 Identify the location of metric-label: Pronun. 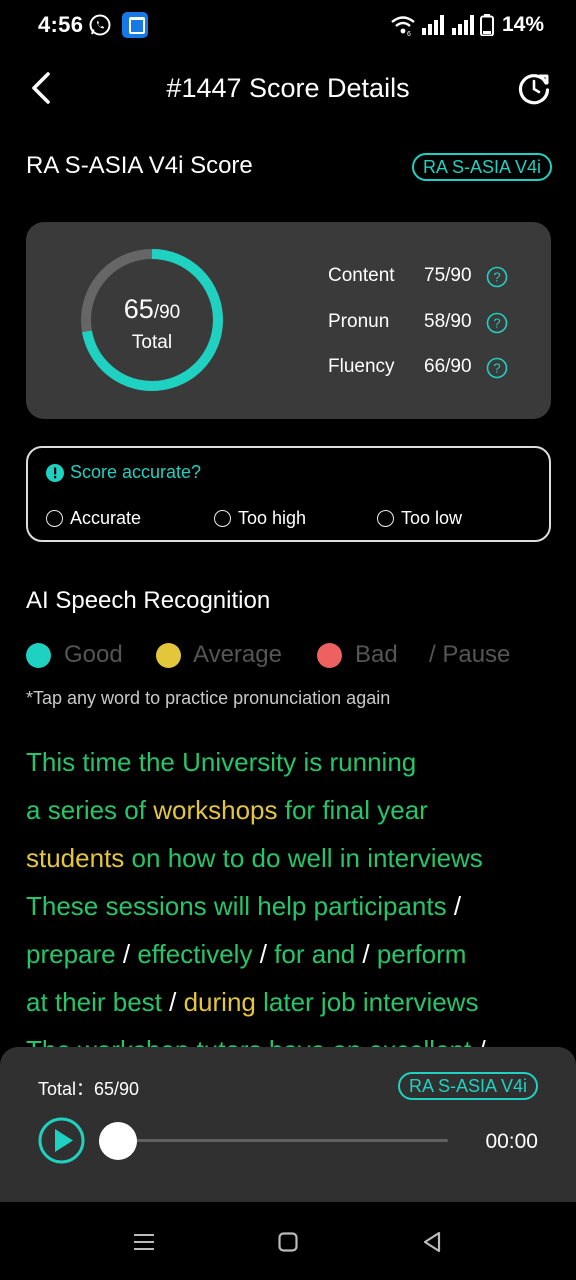
(359, 321).